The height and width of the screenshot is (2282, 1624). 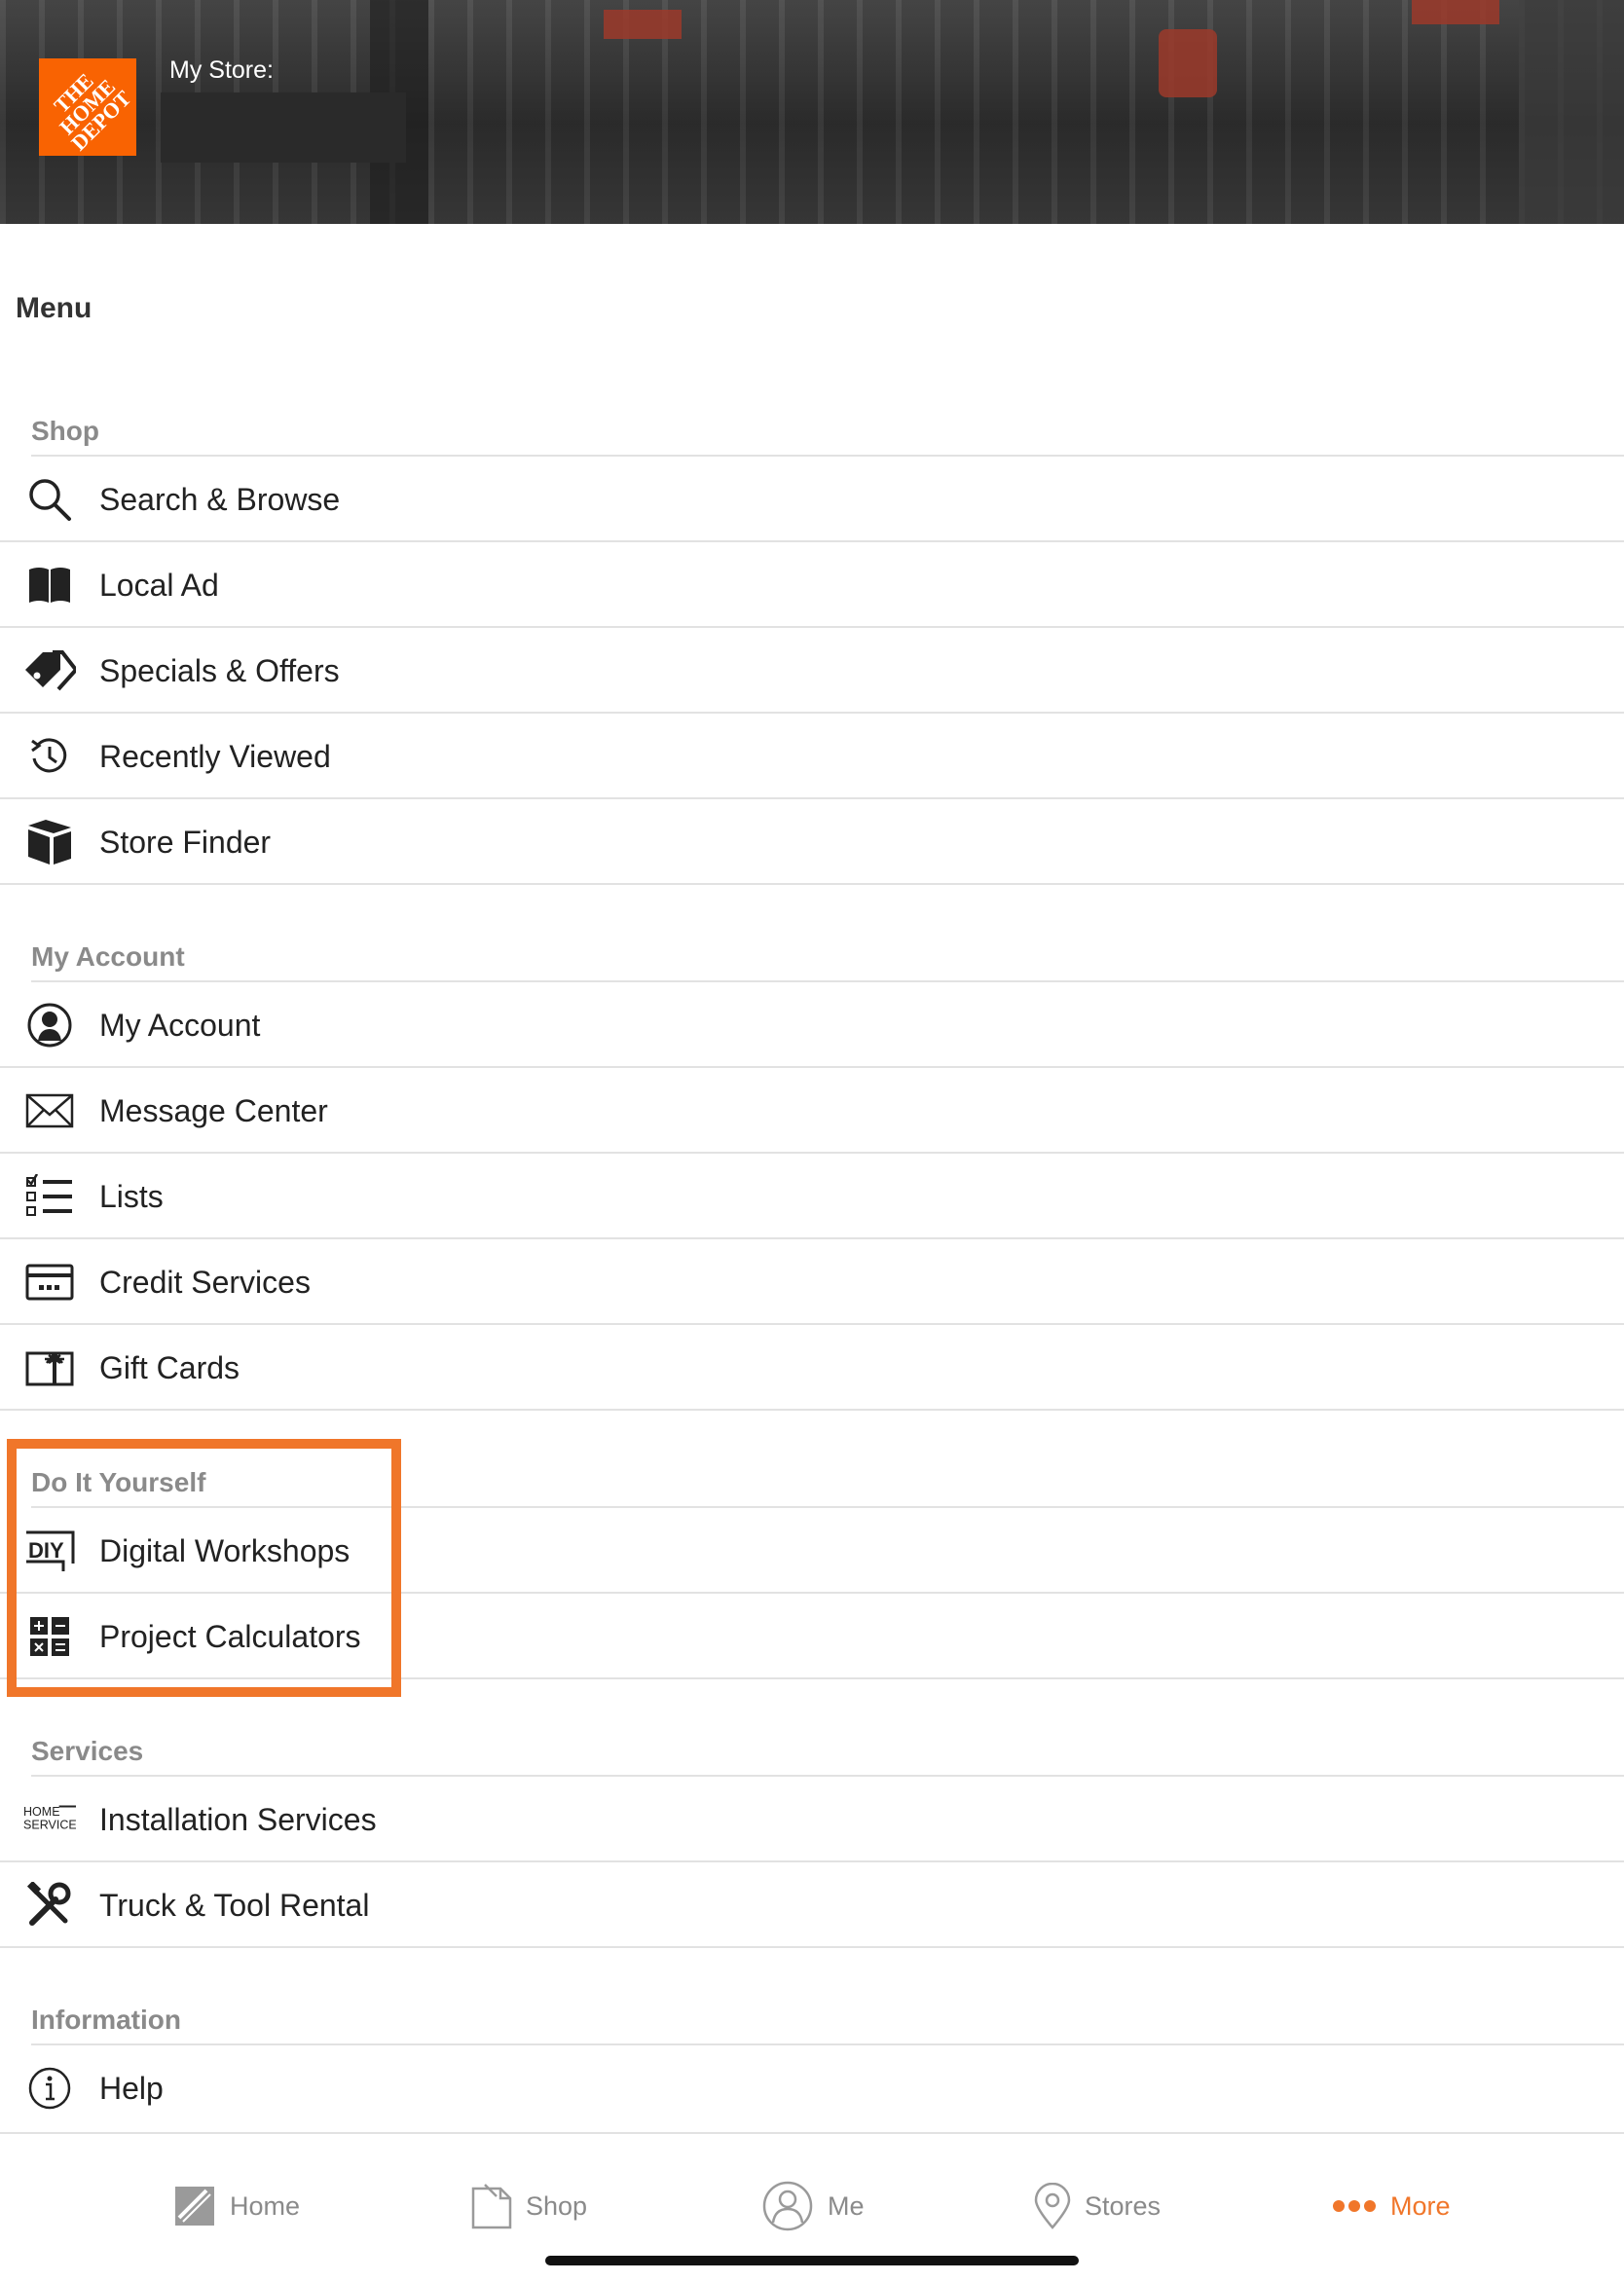 I want to click on menu-item-label: Truck & Tool Rental, so click(x=234, y=1905).